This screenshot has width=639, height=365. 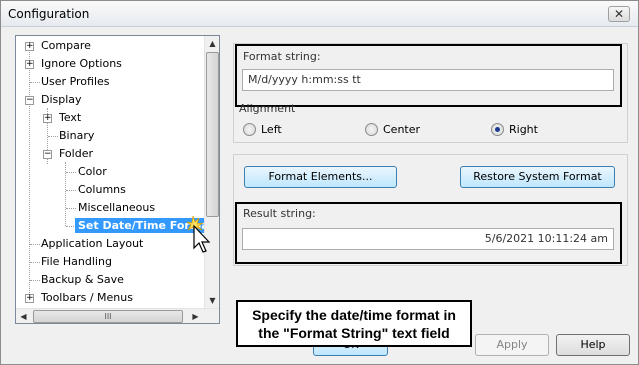 I want to click on tree-item-label: Ignore Options, so click(x=81, y=63).